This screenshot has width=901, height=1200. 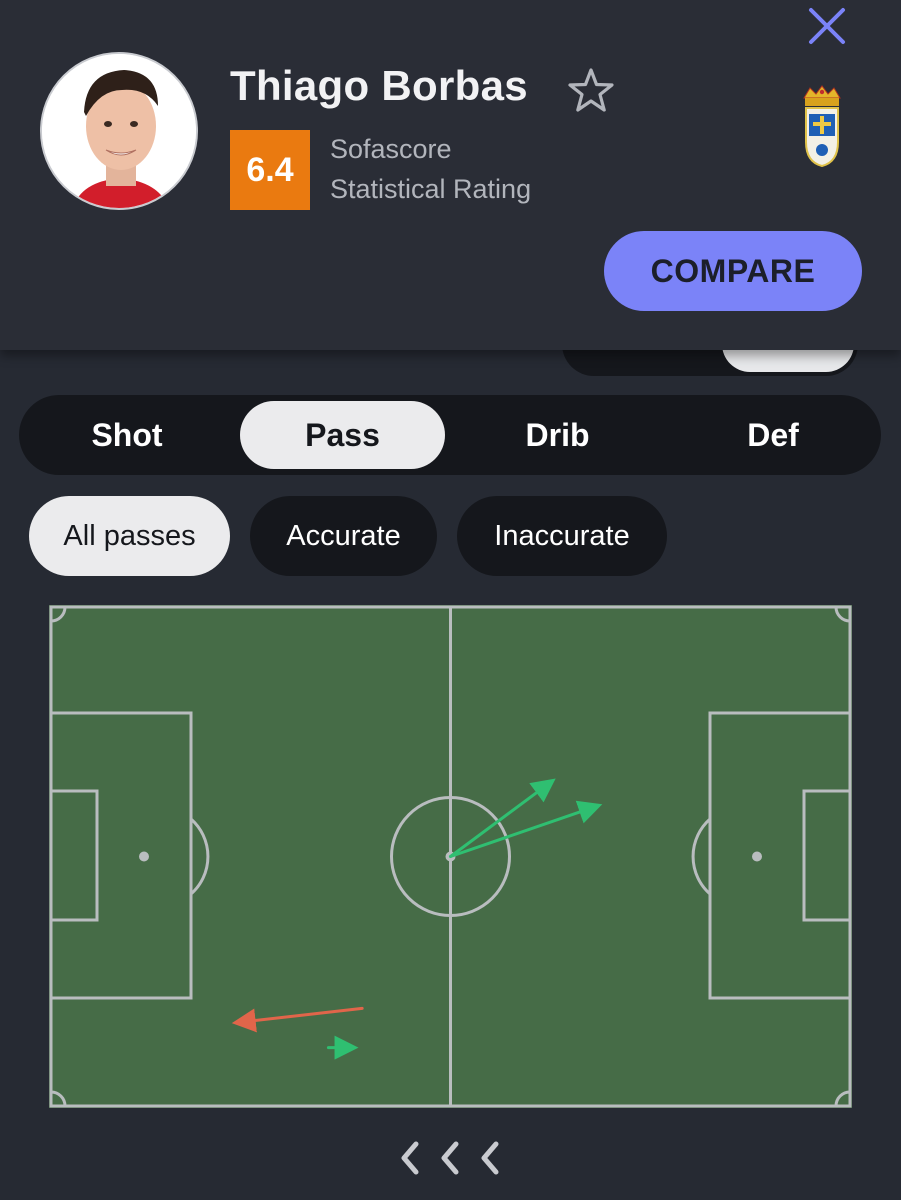 I want to click on player-name: Thiago Borbas, so click(x=379, y=85).